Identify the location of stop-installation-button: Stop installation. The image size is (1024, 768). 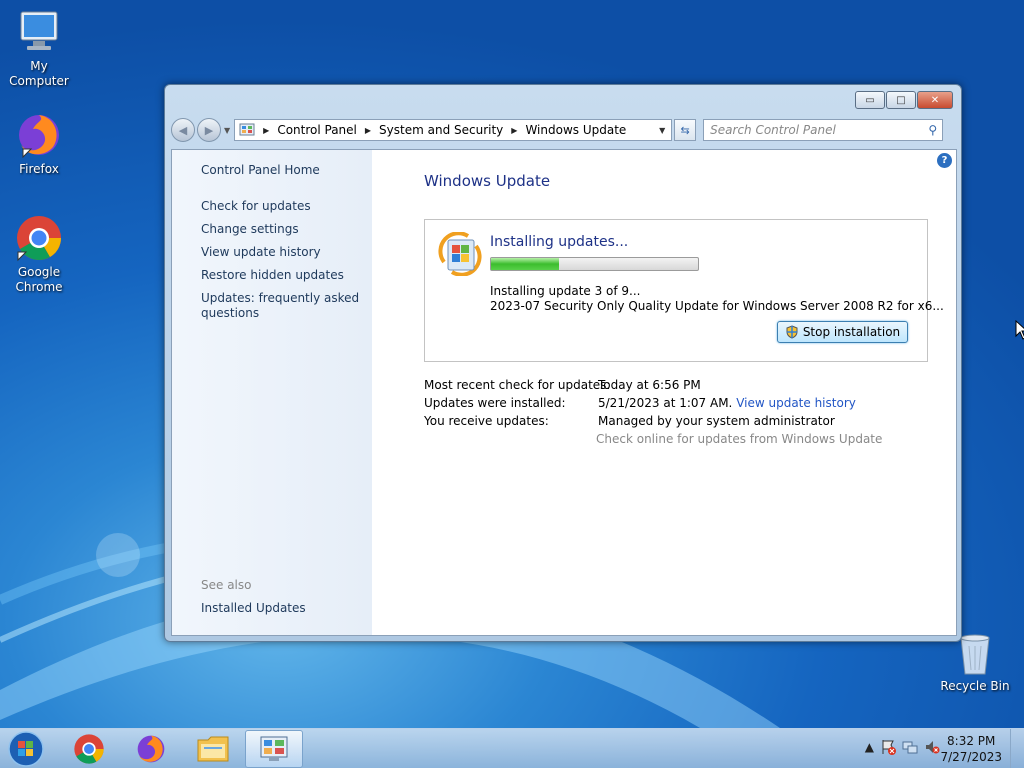
(842, 332).